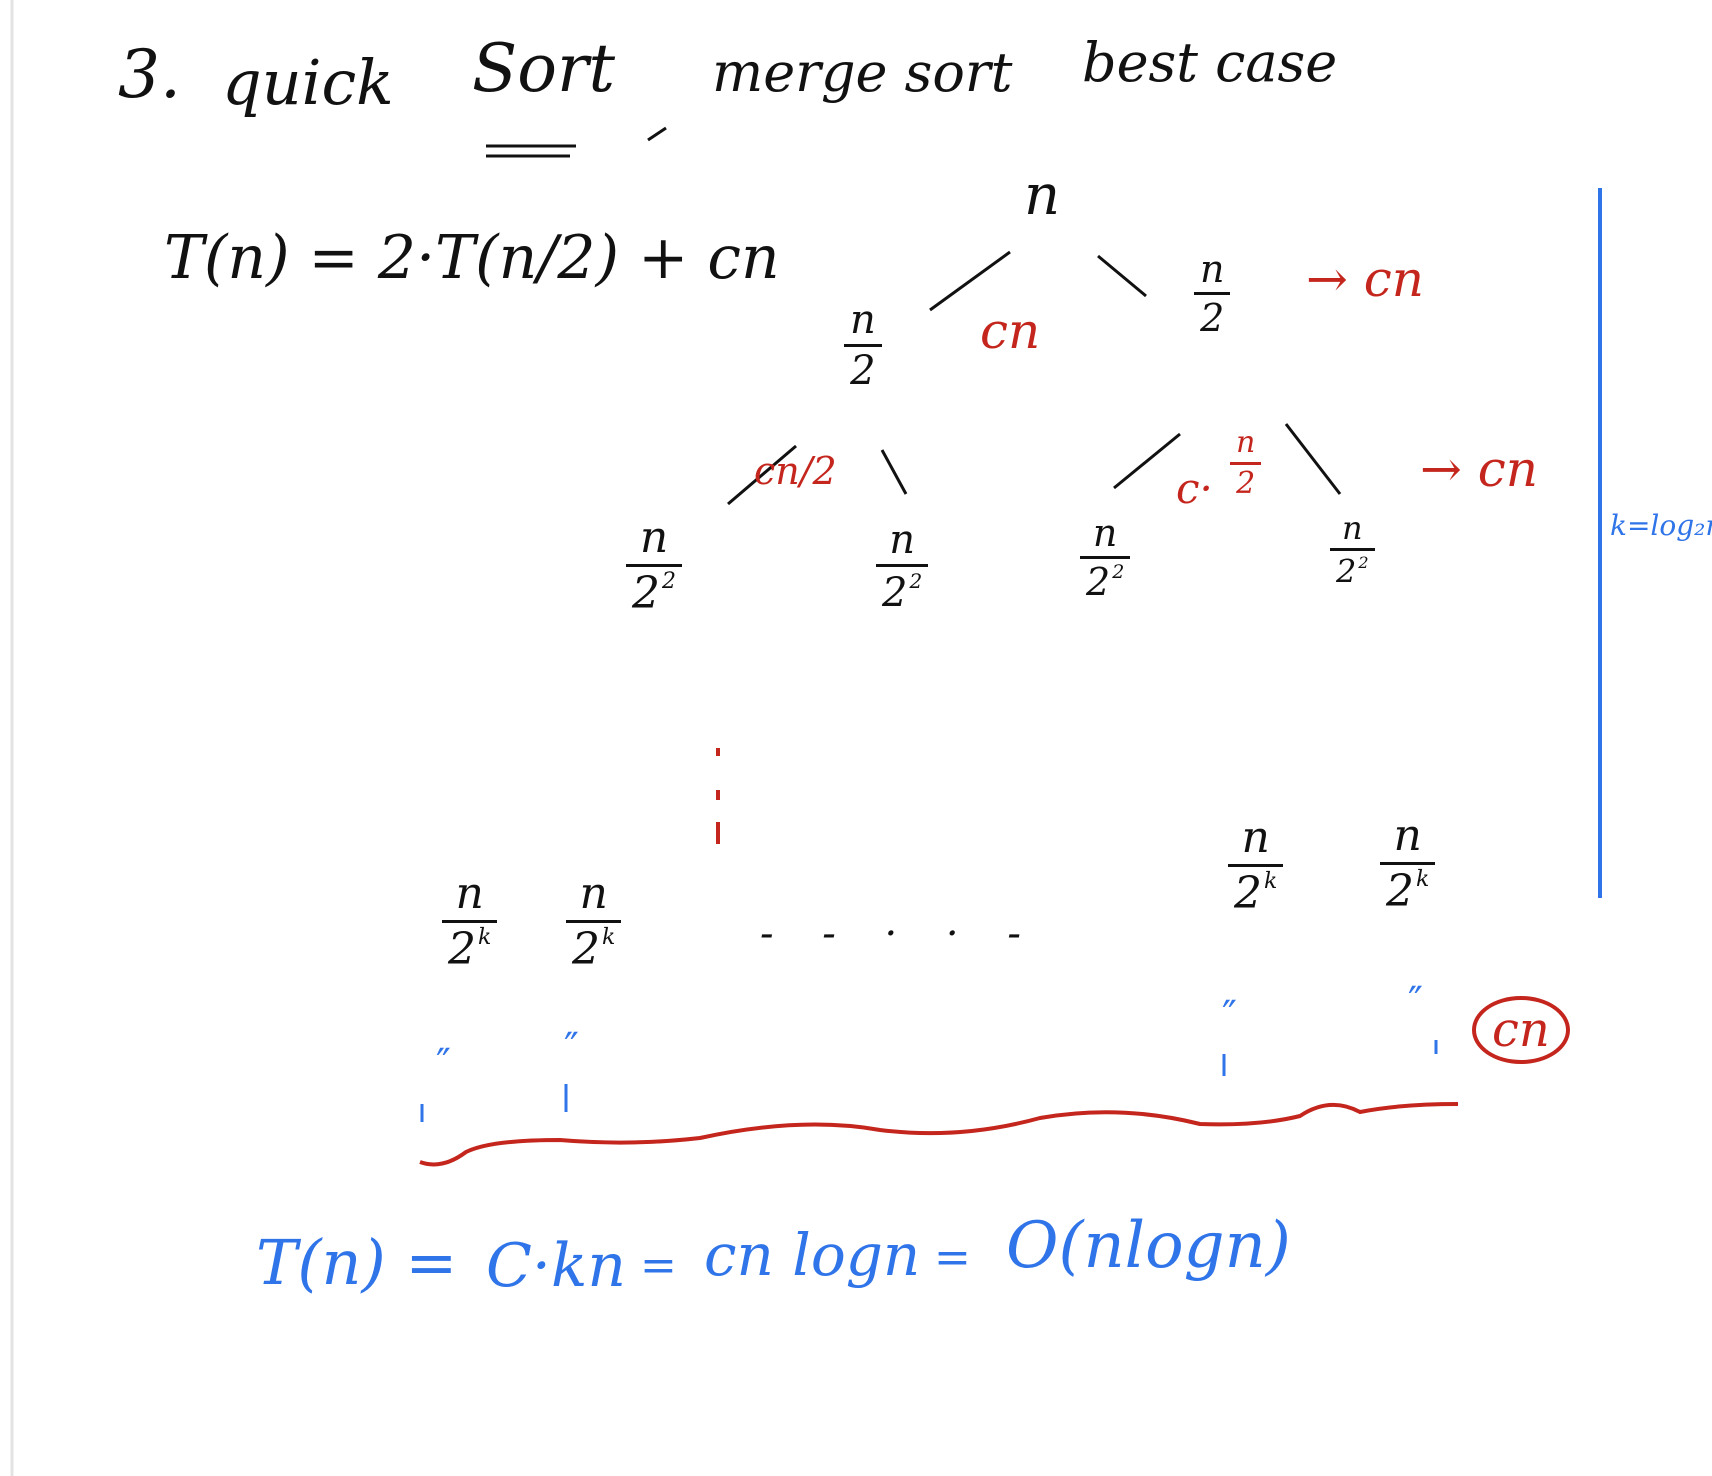 This screenshot has height=1476, width=1712. Describe the element at coordinates (1365, 279) in the screenshot. I see `row-cost-l1: → cn` at that location.